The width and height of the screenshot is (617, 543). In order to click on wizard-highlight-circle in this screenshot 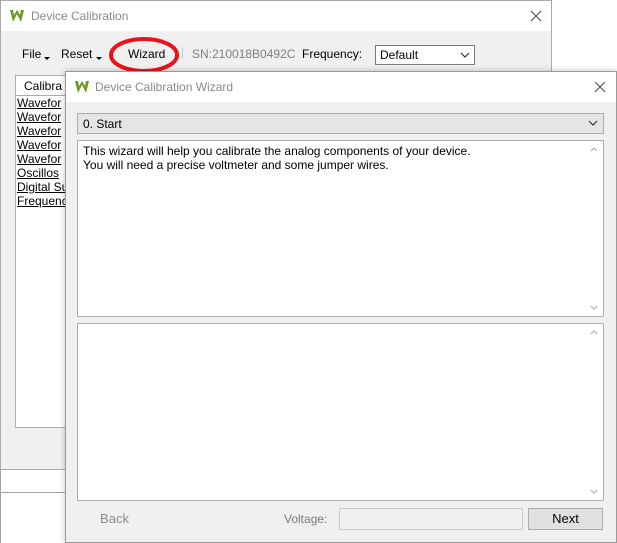, I will do `click(144, 55)`.